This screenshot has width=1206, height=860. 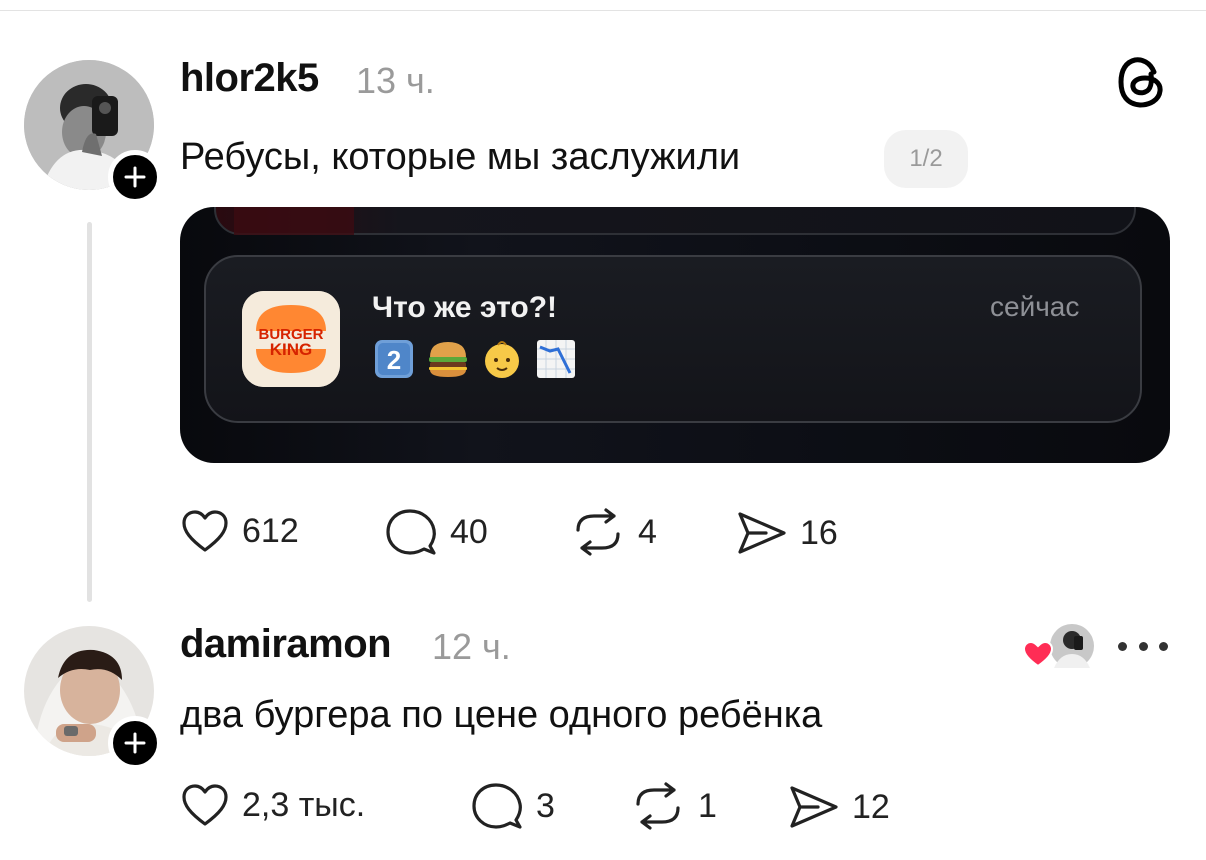 What do you see at coordinates (647, 531) in the screenshot?
I see `repost-count: 4` at bounding box center [647, 531].